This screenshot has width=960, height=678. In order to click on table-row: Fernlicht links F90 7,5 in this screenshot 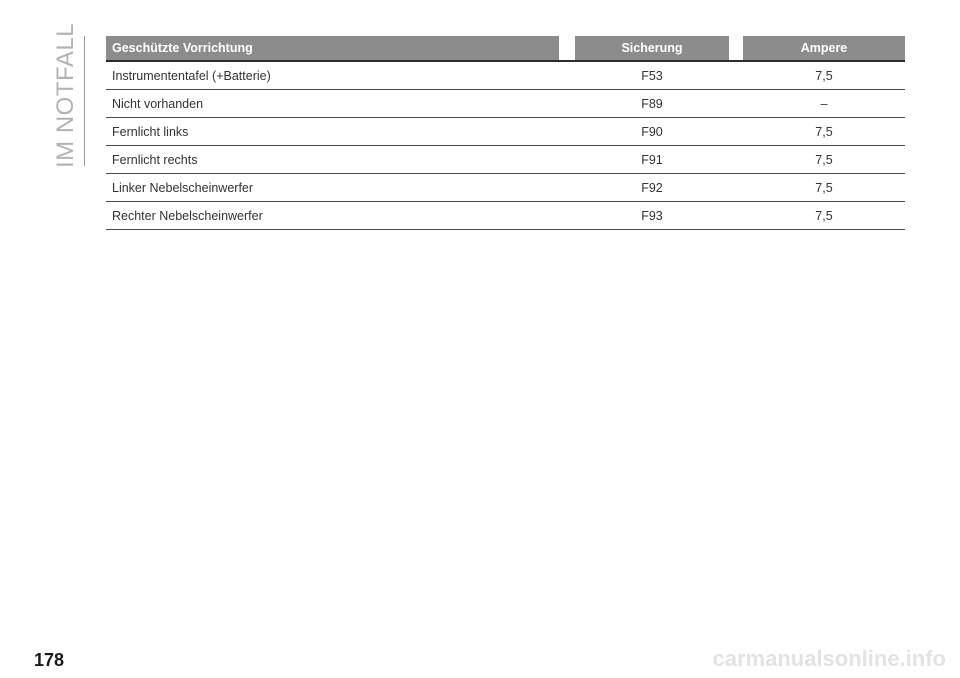, I will do `click(505, 132)`.